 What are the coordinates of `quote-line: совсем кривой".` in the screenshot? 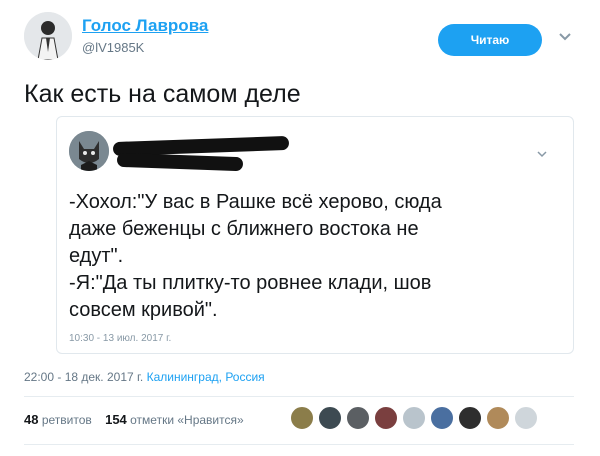 It's located at (143, 310).